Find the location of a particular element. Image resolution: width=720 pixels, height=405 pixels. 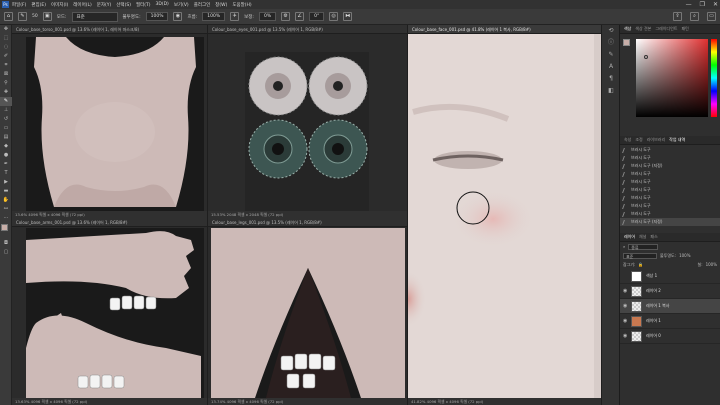

hue-slider is located at coordinates (714, 78).